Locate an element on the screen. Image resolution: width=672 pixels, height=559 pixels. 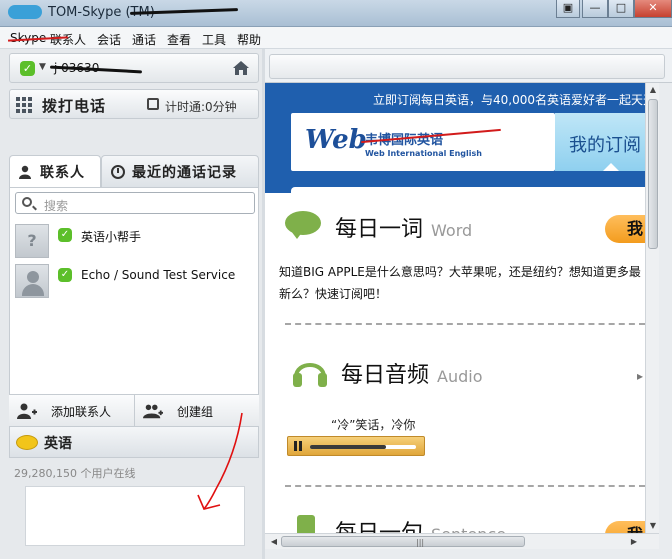
scroll-thumb is located at coordinates (653, 174).